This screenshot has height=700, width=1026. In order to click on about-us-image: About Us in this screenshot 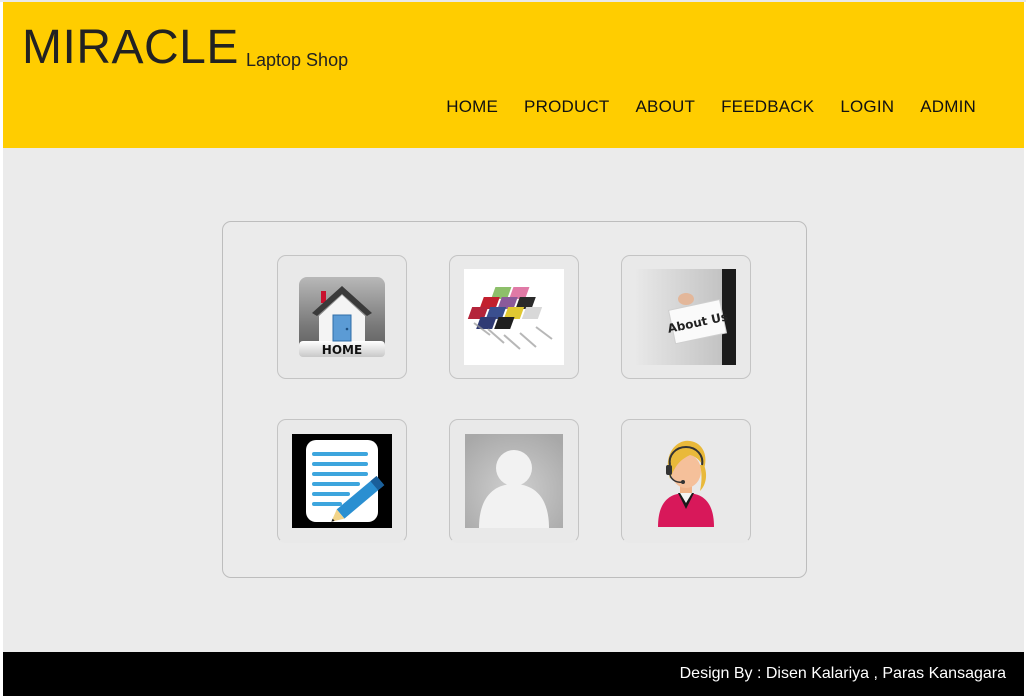, I will do `click(686, 317)`.